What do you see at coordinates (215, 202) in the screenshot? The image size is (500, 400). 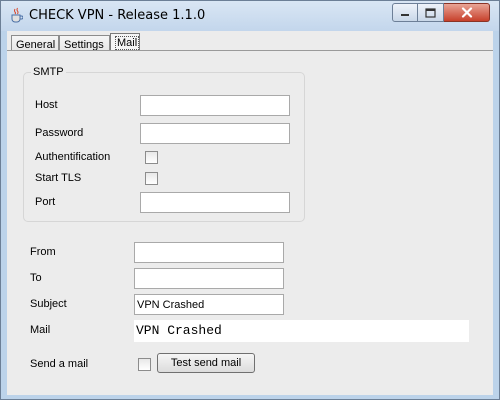 I see `port-input` at bounding box center [215, 202].